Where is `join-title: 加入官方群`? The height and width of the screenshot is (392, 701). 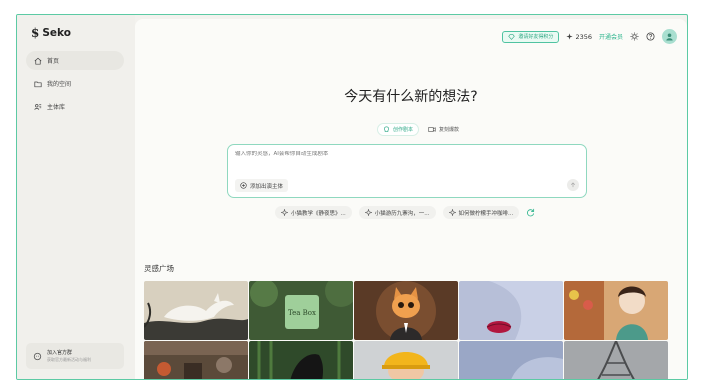 join-title: 加入官方群 is located at coordinates (60, 353).